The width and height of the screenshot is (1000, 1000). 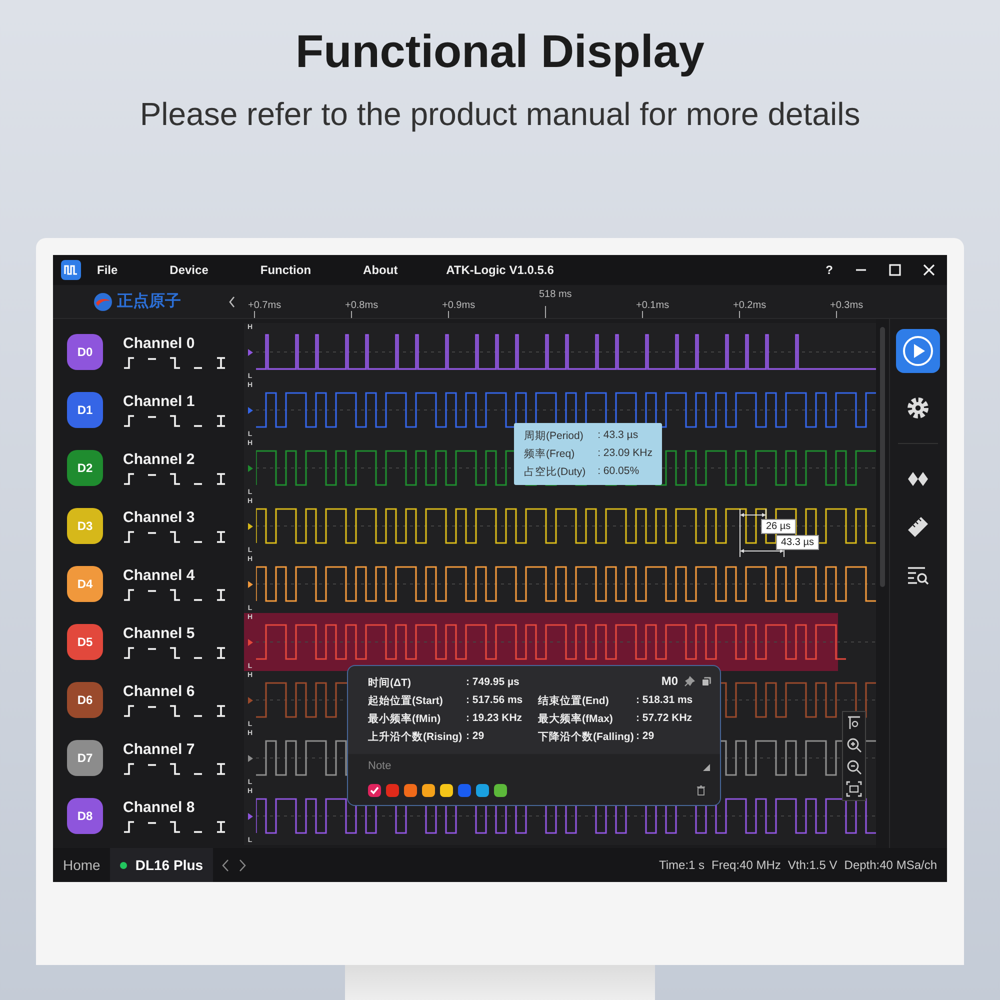 I want to click on time-label: +0.9ms, so click(x=459, y=305).